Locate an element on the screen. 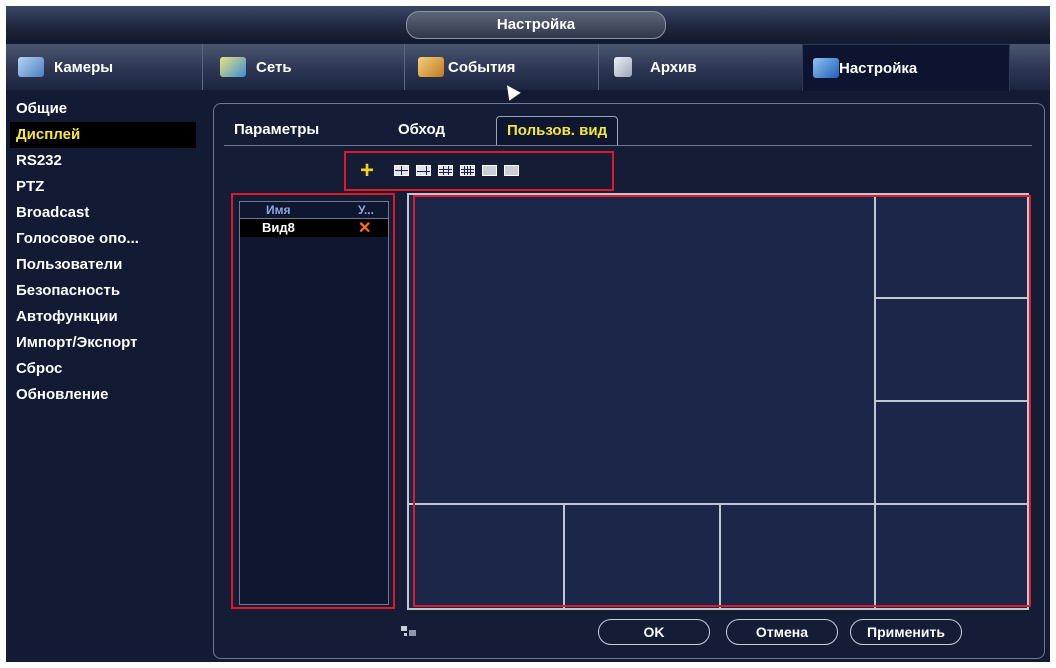 The height and width of the screenshot is (668, 1056). layout-9-icon is located at coordinates (445, 170).